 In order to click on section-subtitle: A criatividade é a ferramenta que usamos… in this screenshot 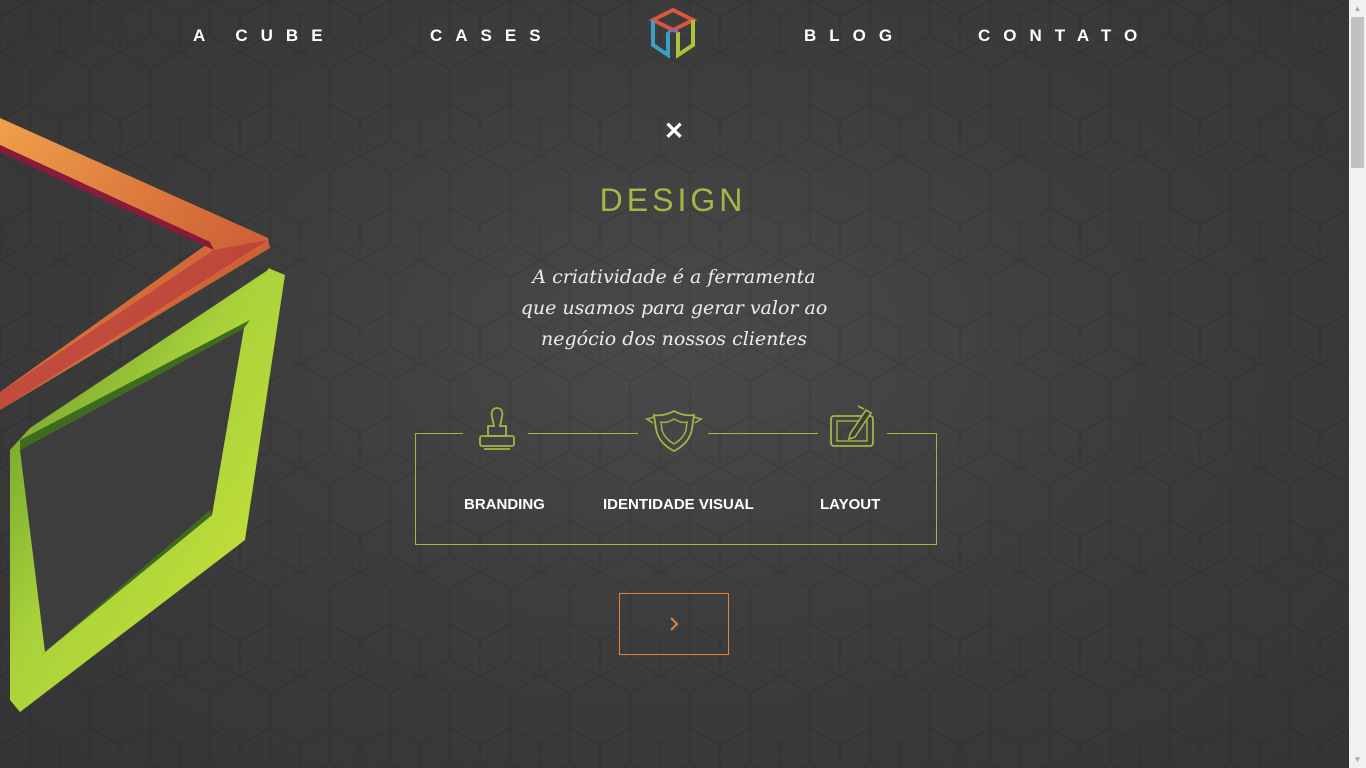, I will do `click(674, 308)`.